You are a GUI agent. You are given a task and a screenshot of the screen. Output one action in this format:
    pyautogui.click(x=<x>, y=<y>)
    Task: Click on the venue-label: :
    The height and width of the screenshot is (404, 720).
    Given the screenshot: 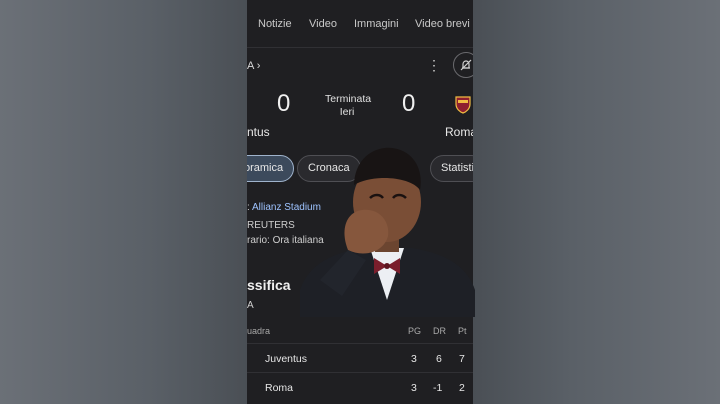 What is the action you would take?
    pyautogui.click(x=248, y=207)
    